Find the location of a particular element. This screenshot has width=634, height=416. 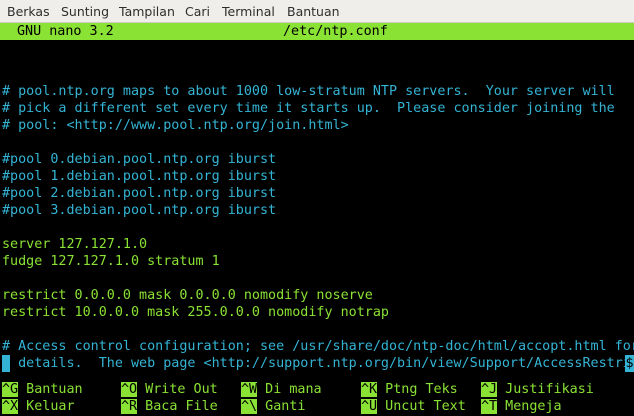

shortcut-item: ^R Baca File is located at coordinates (169, 406).